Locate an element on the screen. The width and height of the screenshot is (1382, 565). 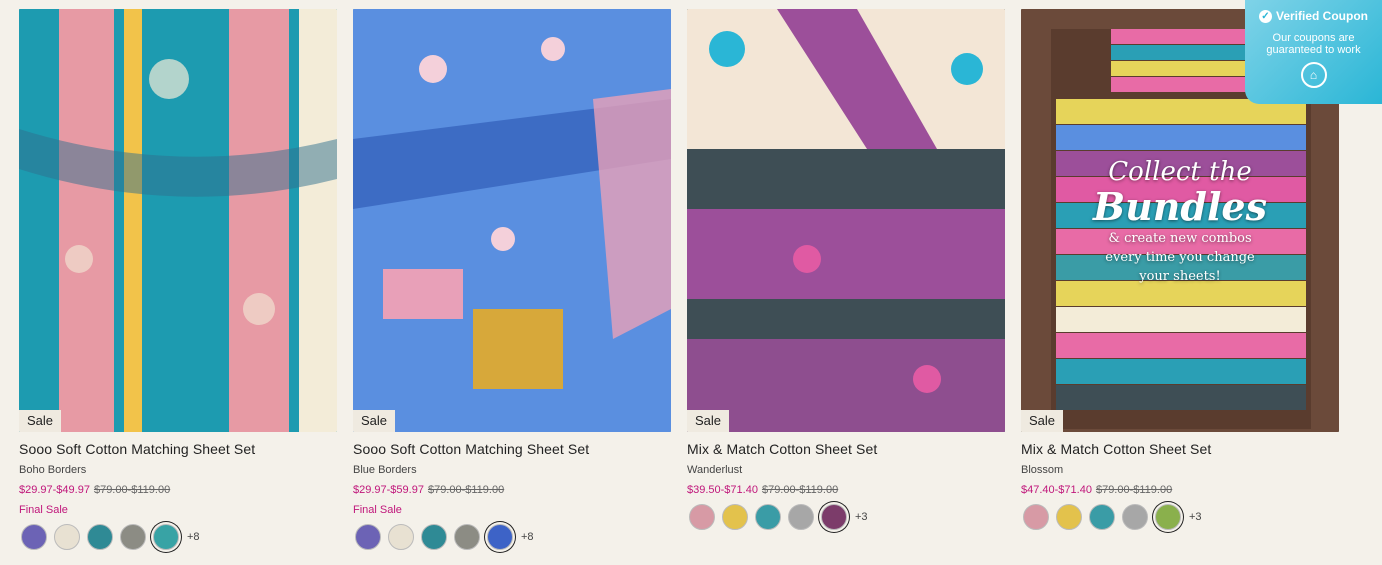
product-variant: Wanderlust is located at coordinates (715, 470).